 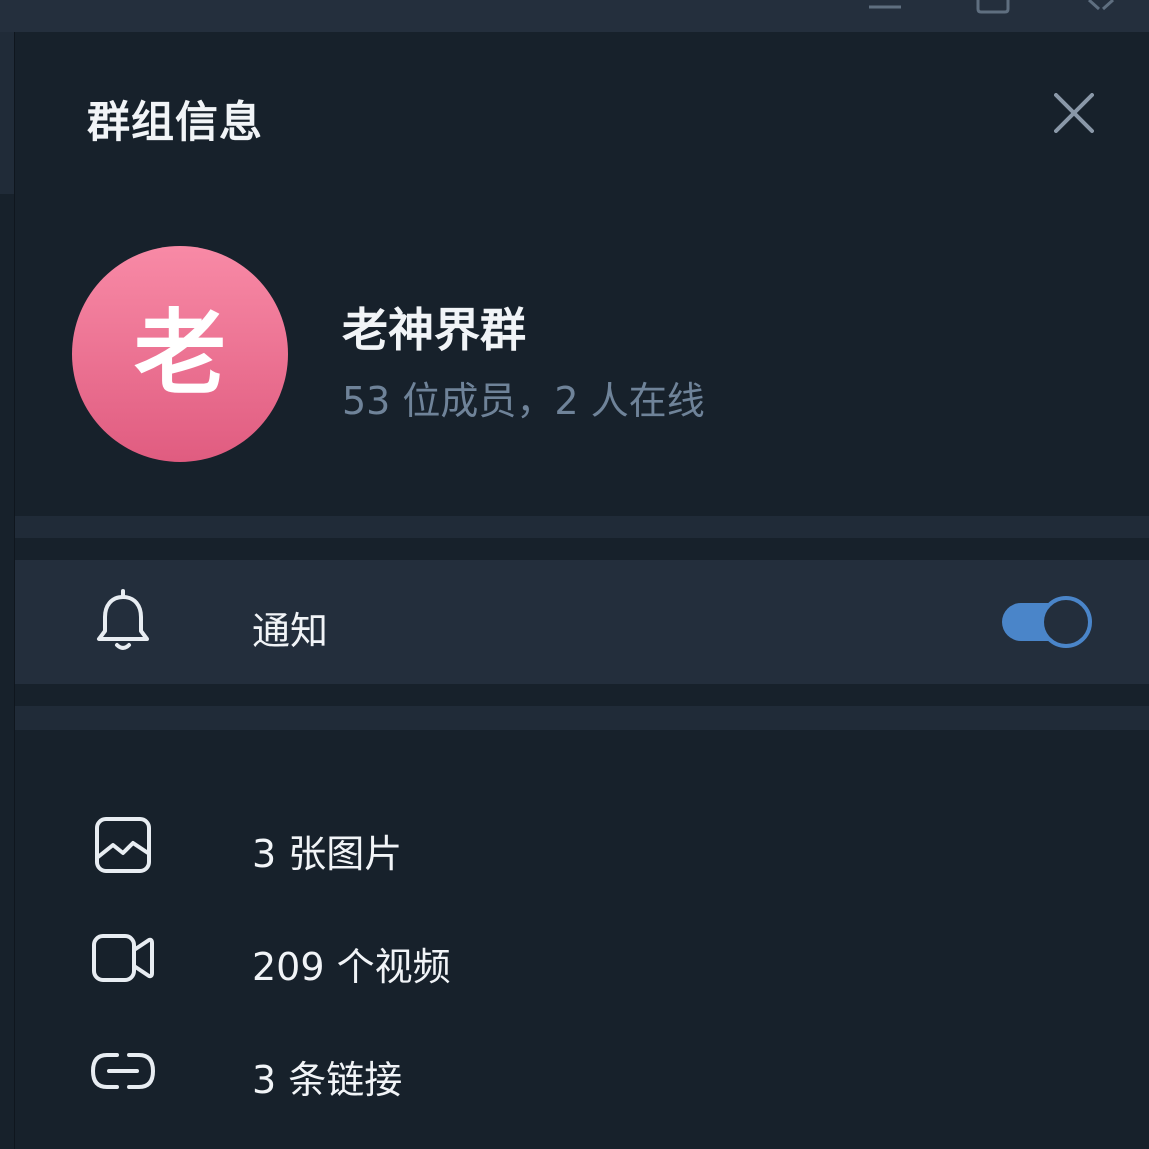 I want to click on media-row-label: 209 个视频, so click(x=351, y=967).